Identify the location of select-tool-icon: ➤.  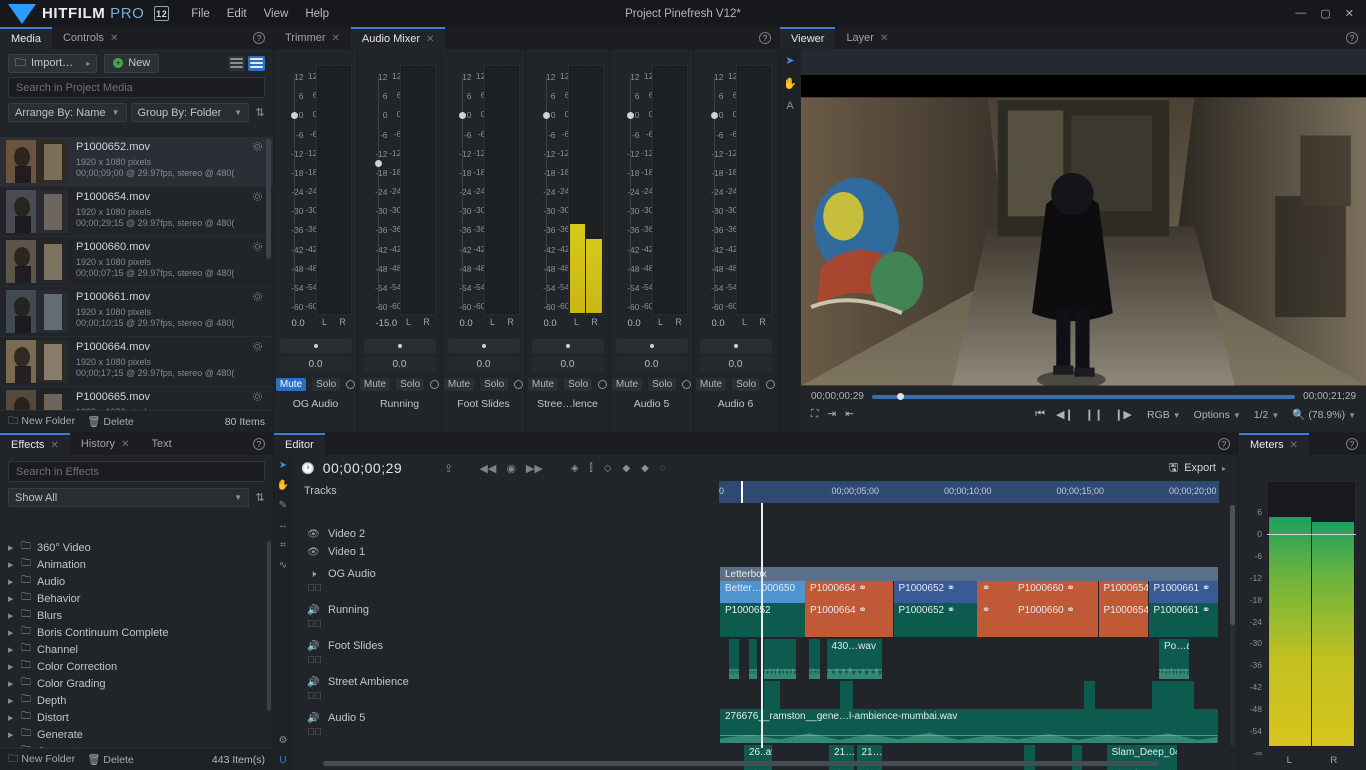
(789, 60).